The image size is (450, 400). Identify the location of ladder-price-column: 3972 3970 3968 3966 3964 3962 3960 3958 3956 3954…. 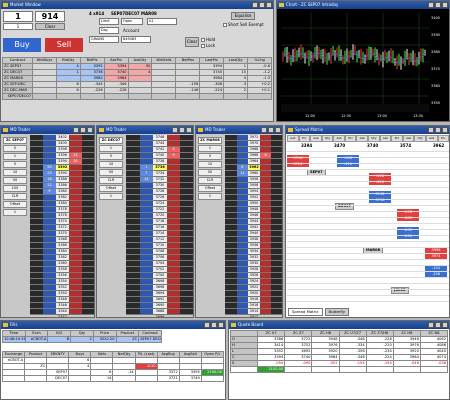
(254, 226).